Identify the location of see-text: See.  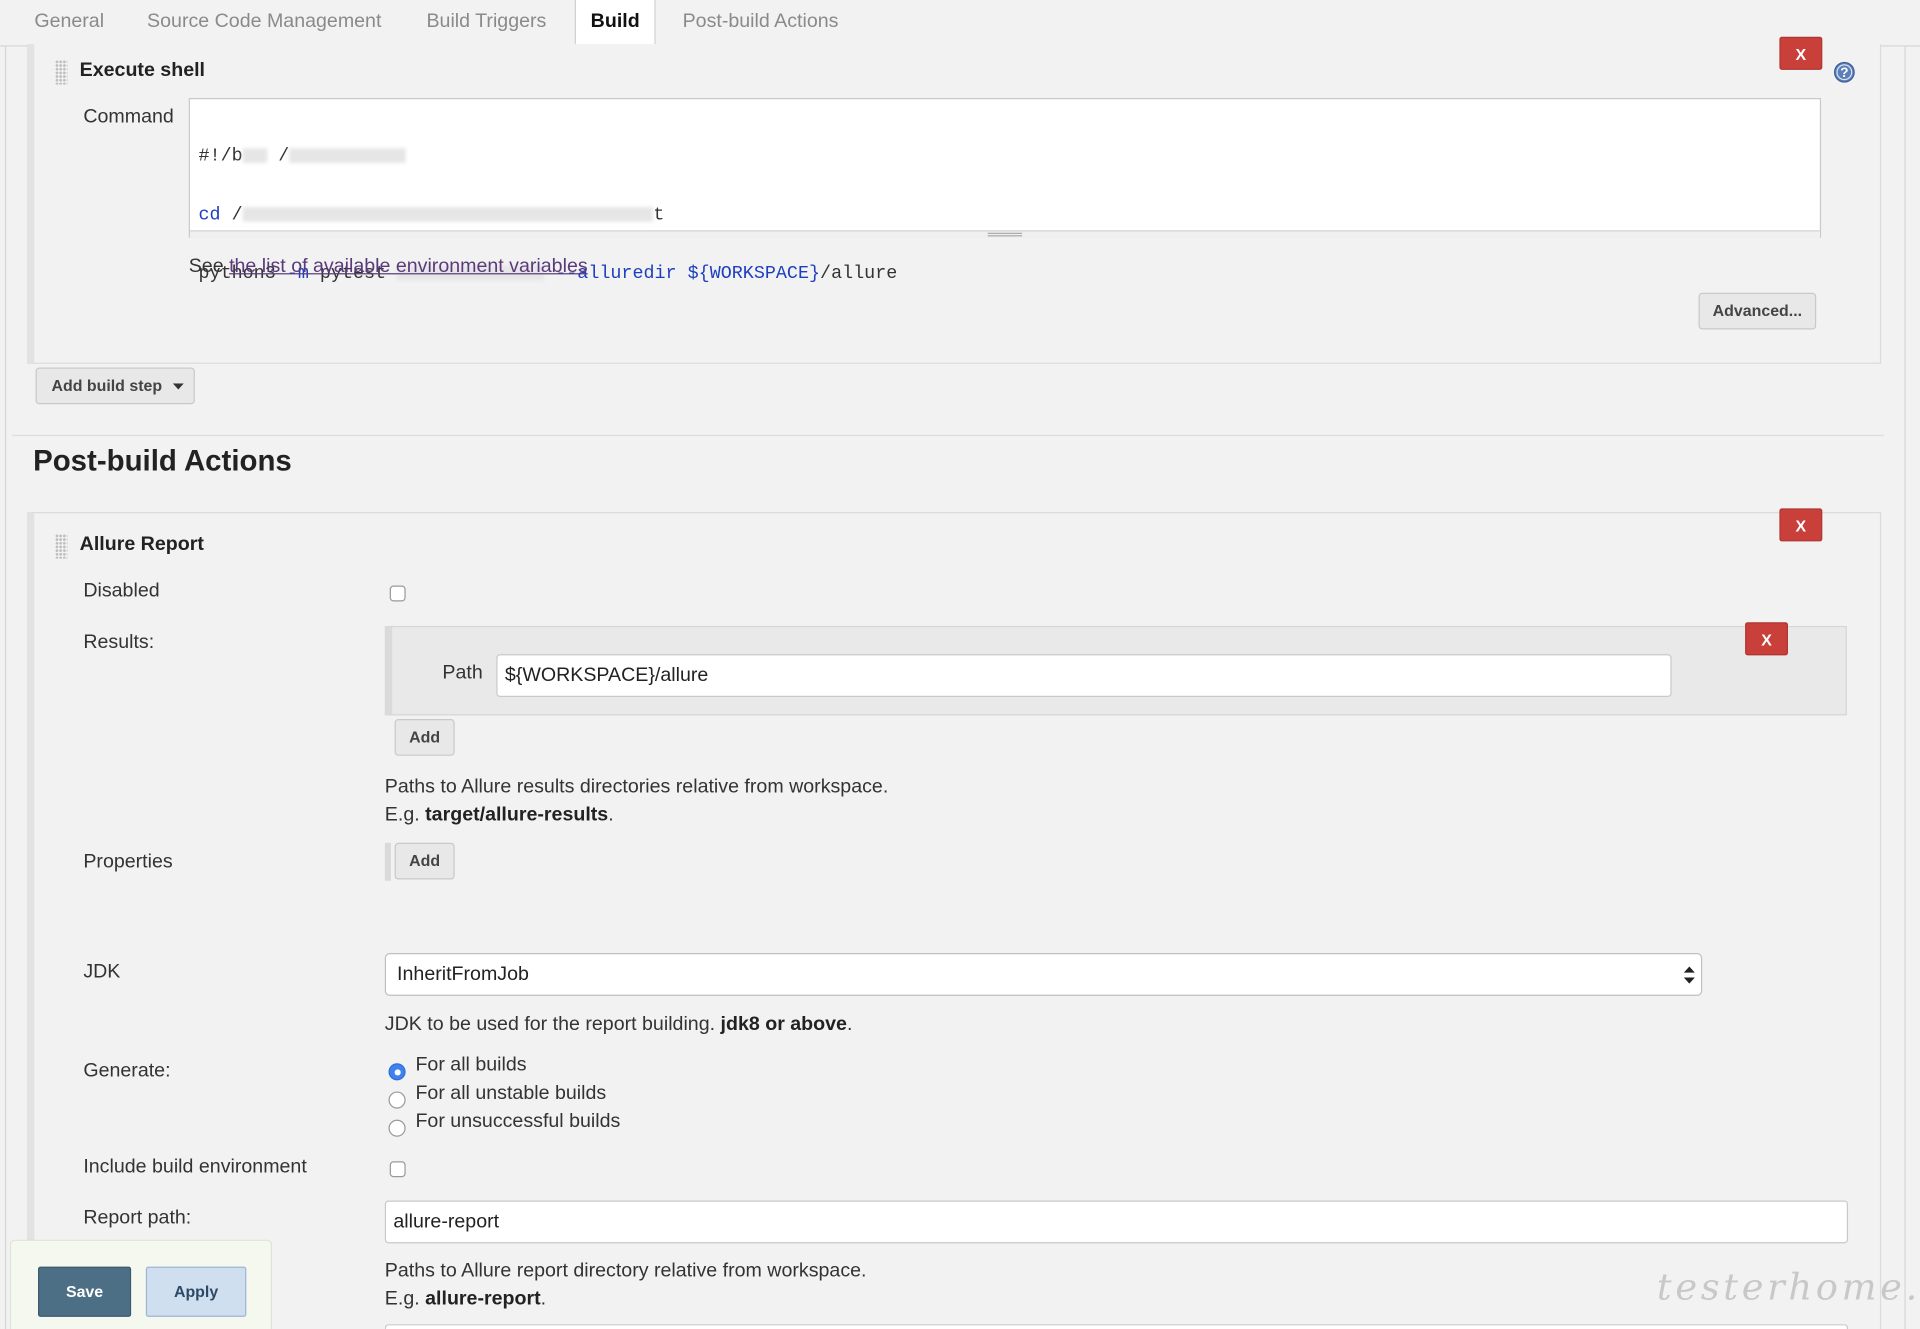
(206, 266).